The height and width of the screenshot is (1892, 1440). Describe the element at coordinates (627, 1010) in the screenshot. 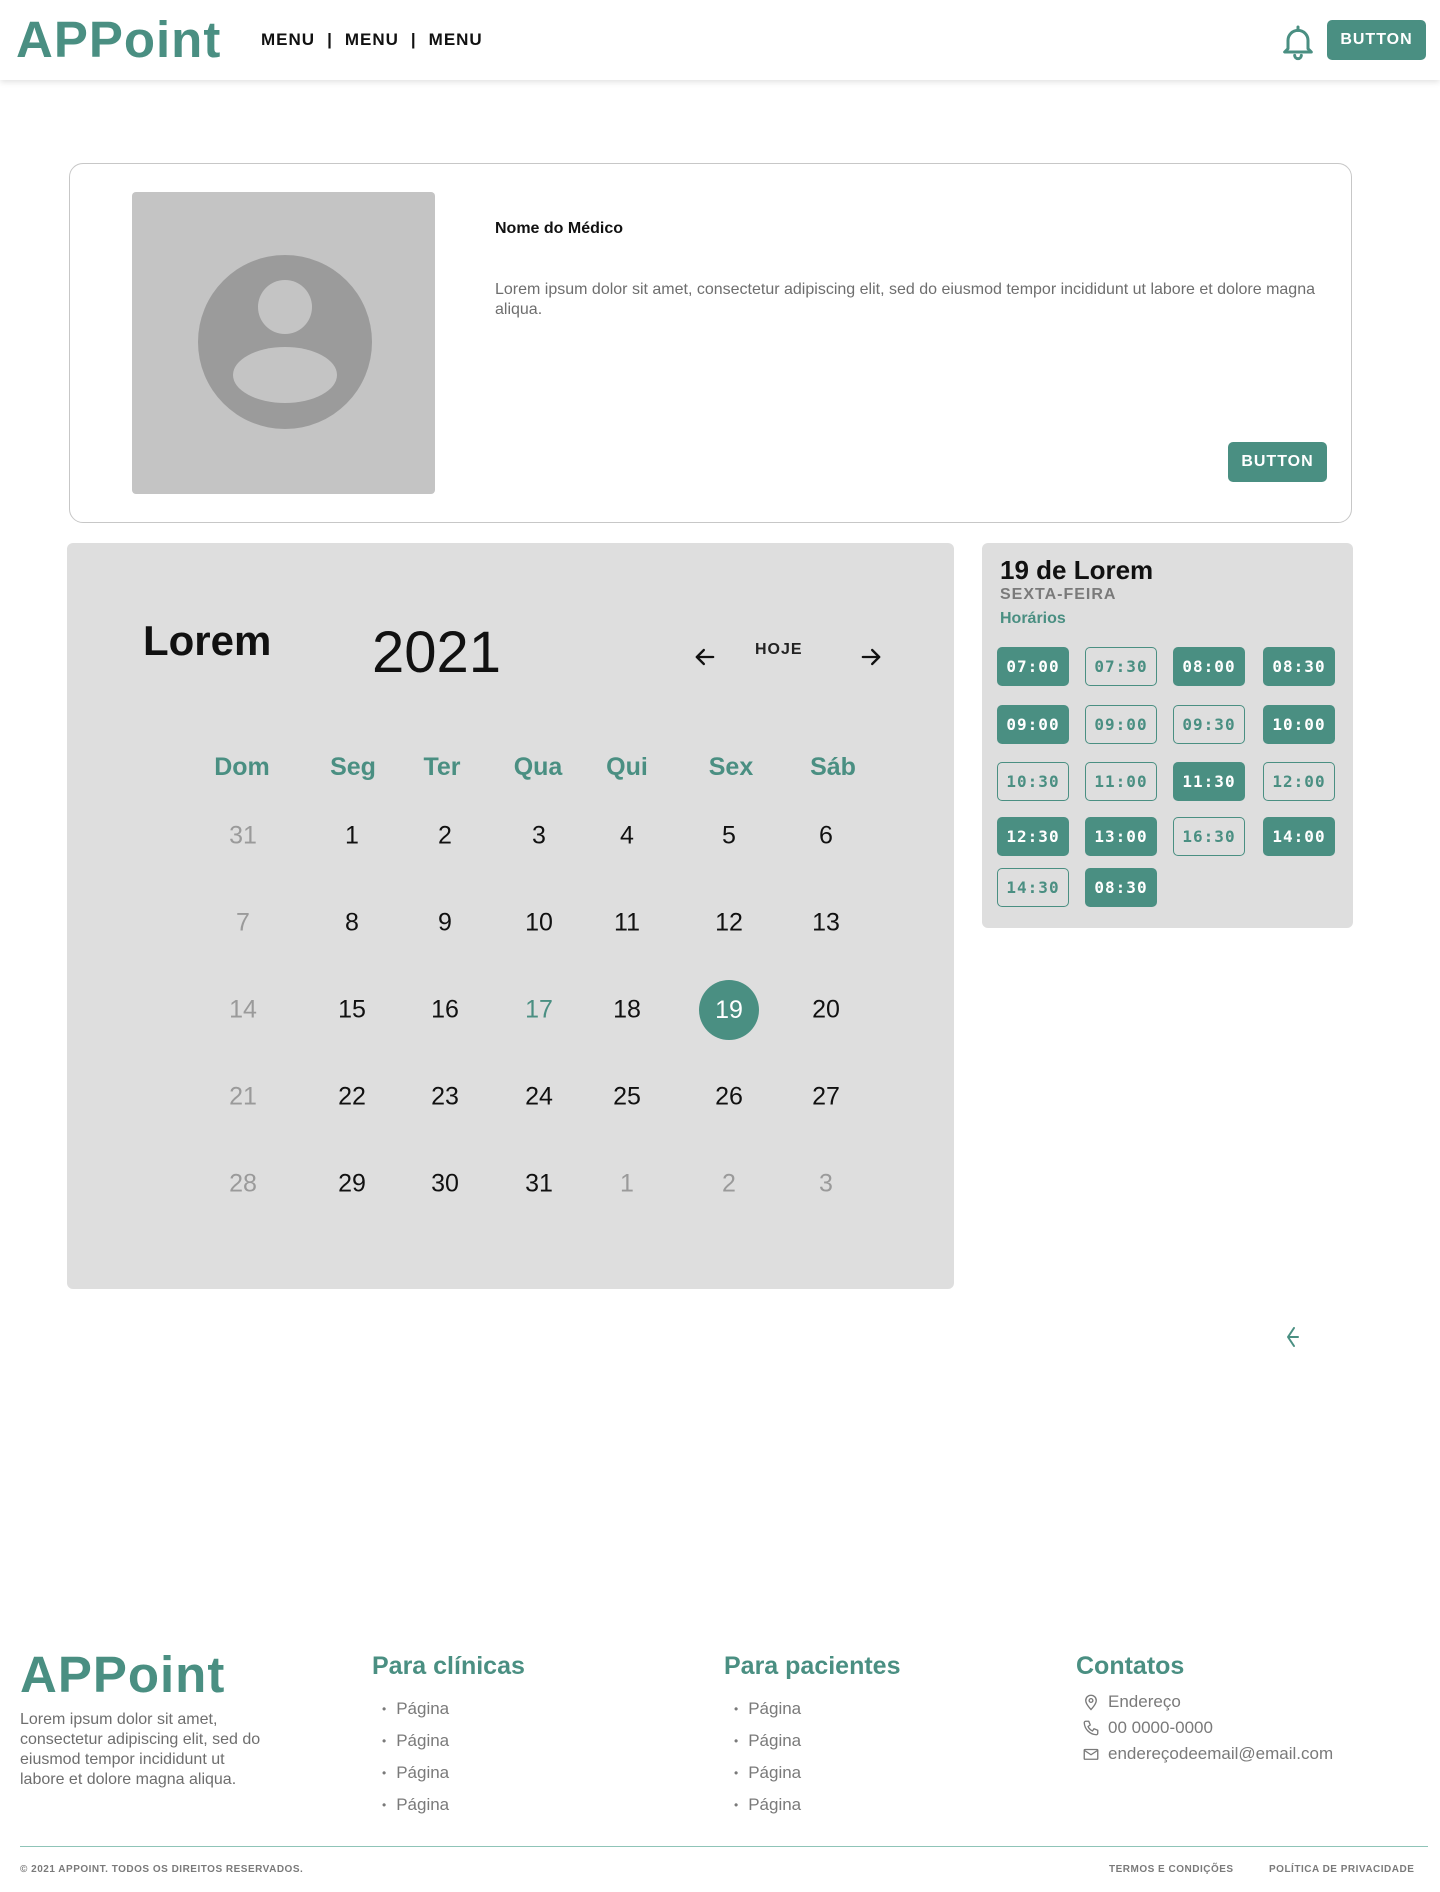

I see `calendar-day: 18` at that location.